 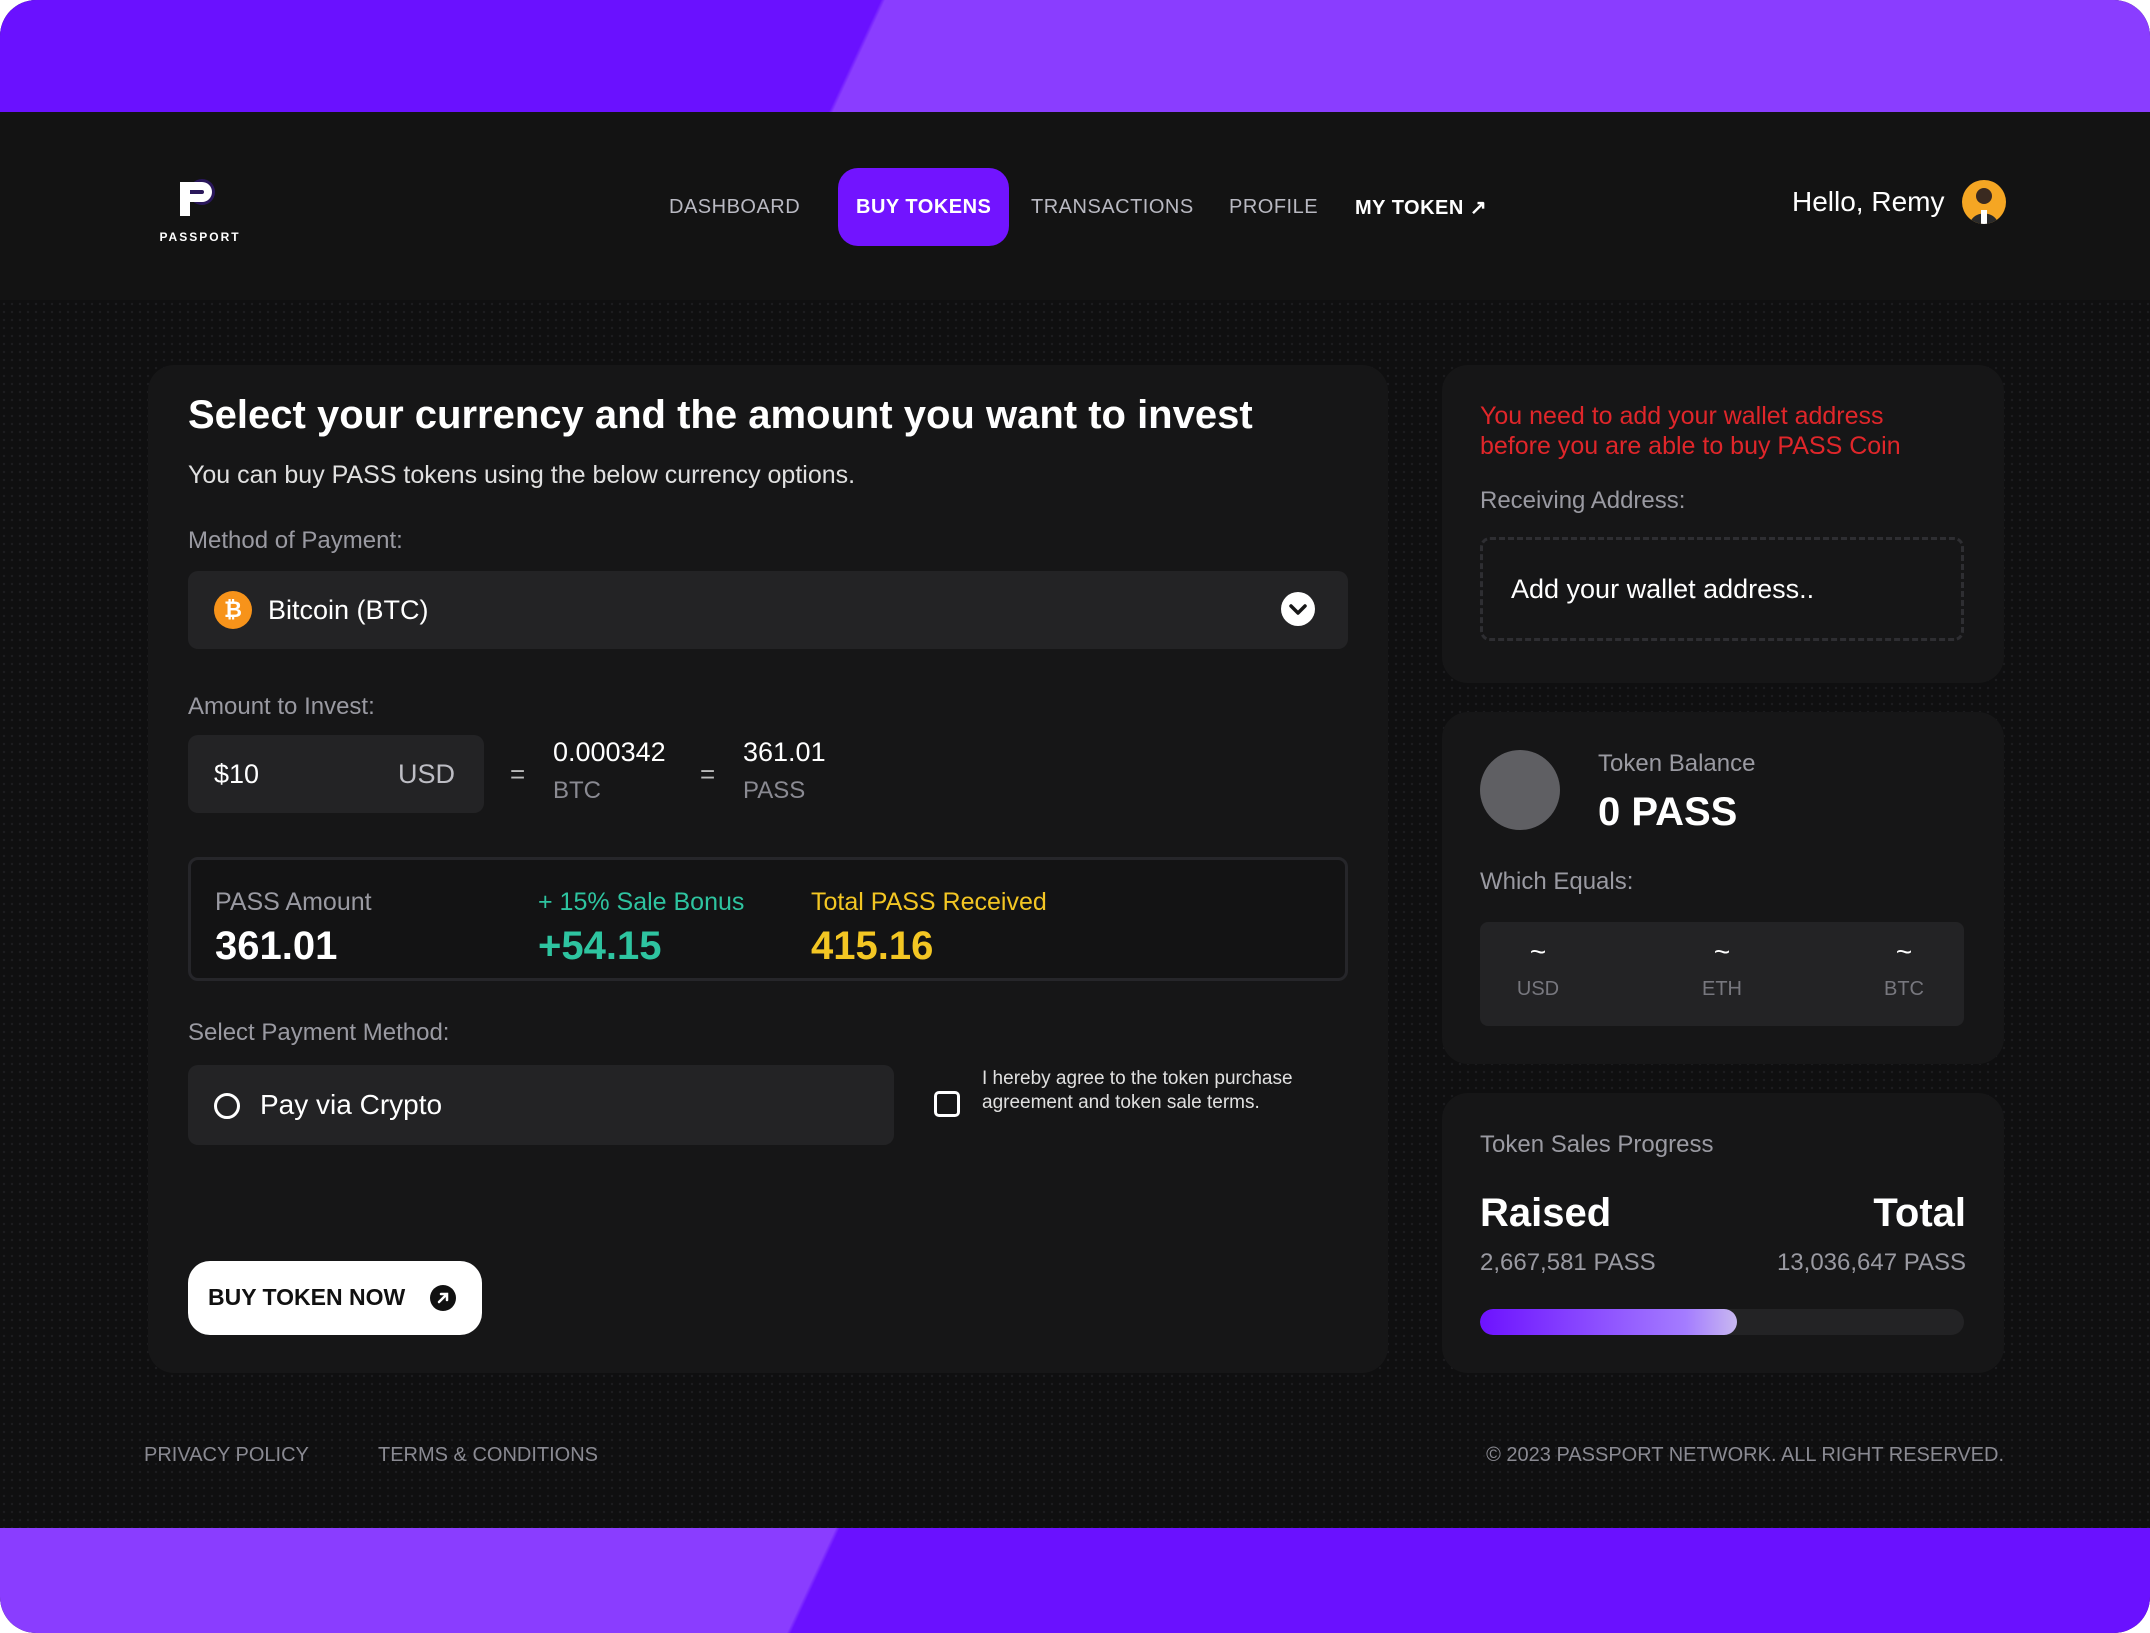 What do you see at coordinates (1597, 1144) in the screenshot?
I see `token-sales-progress-label: Token Sales Progress` at bounding box center [1597, 1144].